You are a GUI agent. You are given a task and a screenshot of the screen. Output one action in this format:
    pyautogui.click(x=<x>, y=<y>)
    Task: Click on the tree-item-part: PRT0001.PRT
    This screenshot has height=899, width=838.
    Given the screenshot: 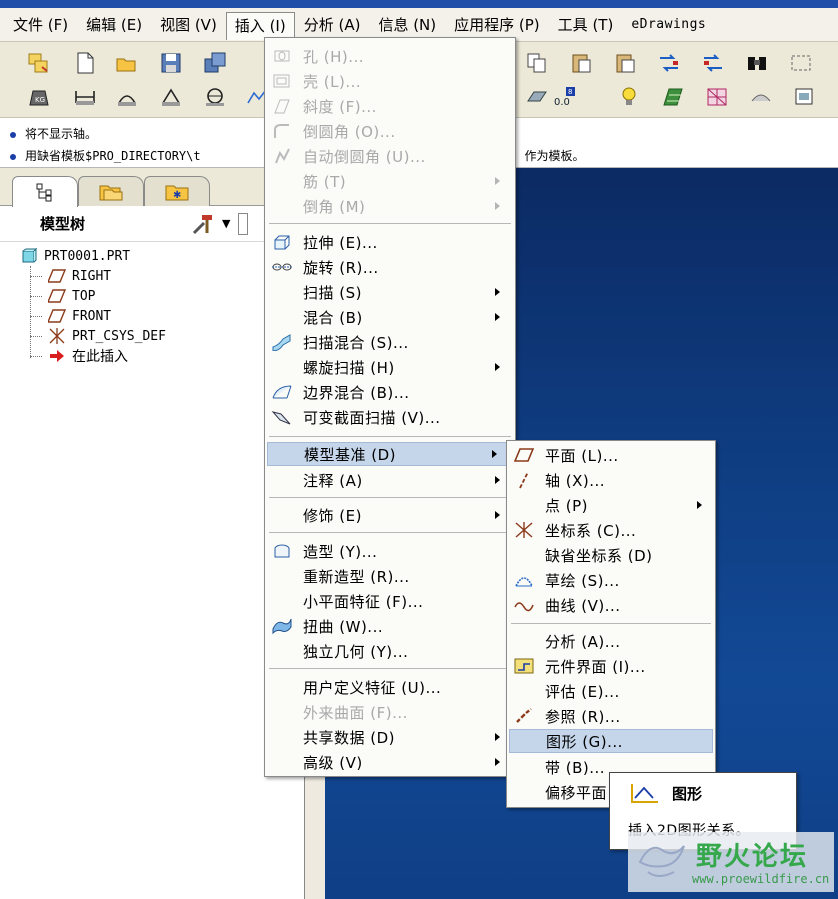 What is the action you would take?
    pyautogui.click(x=75, y=256)
    